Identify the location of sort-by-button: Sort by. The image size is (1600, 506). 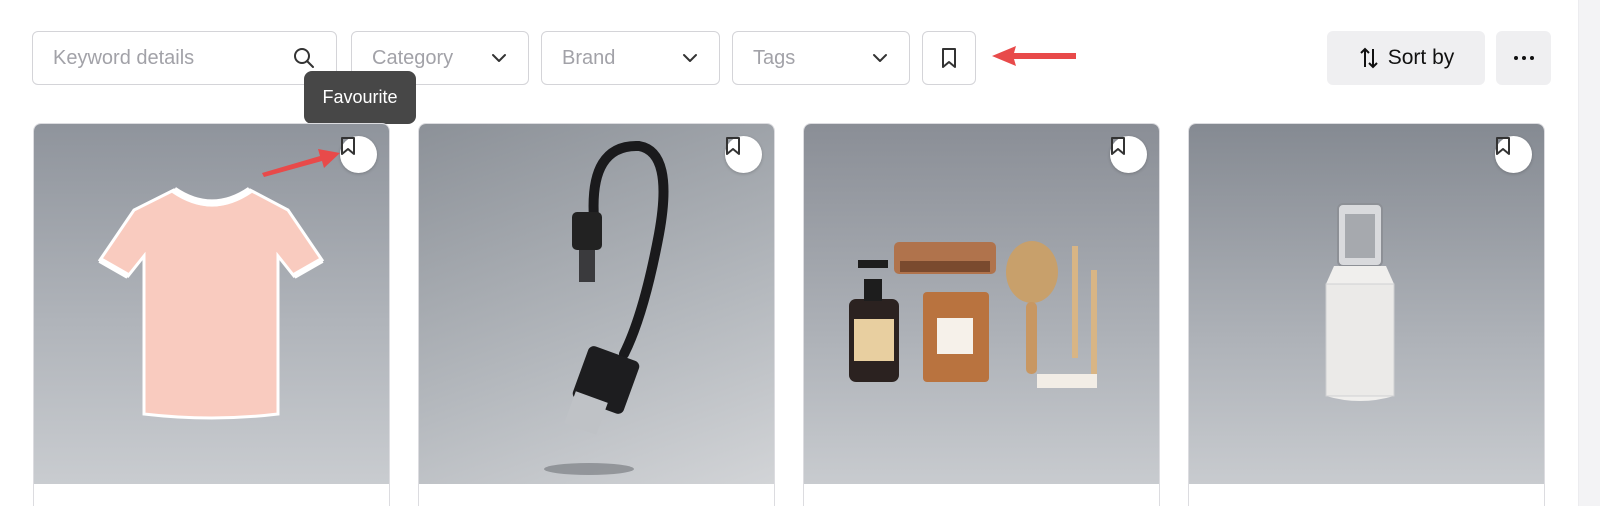
(1406, 58).